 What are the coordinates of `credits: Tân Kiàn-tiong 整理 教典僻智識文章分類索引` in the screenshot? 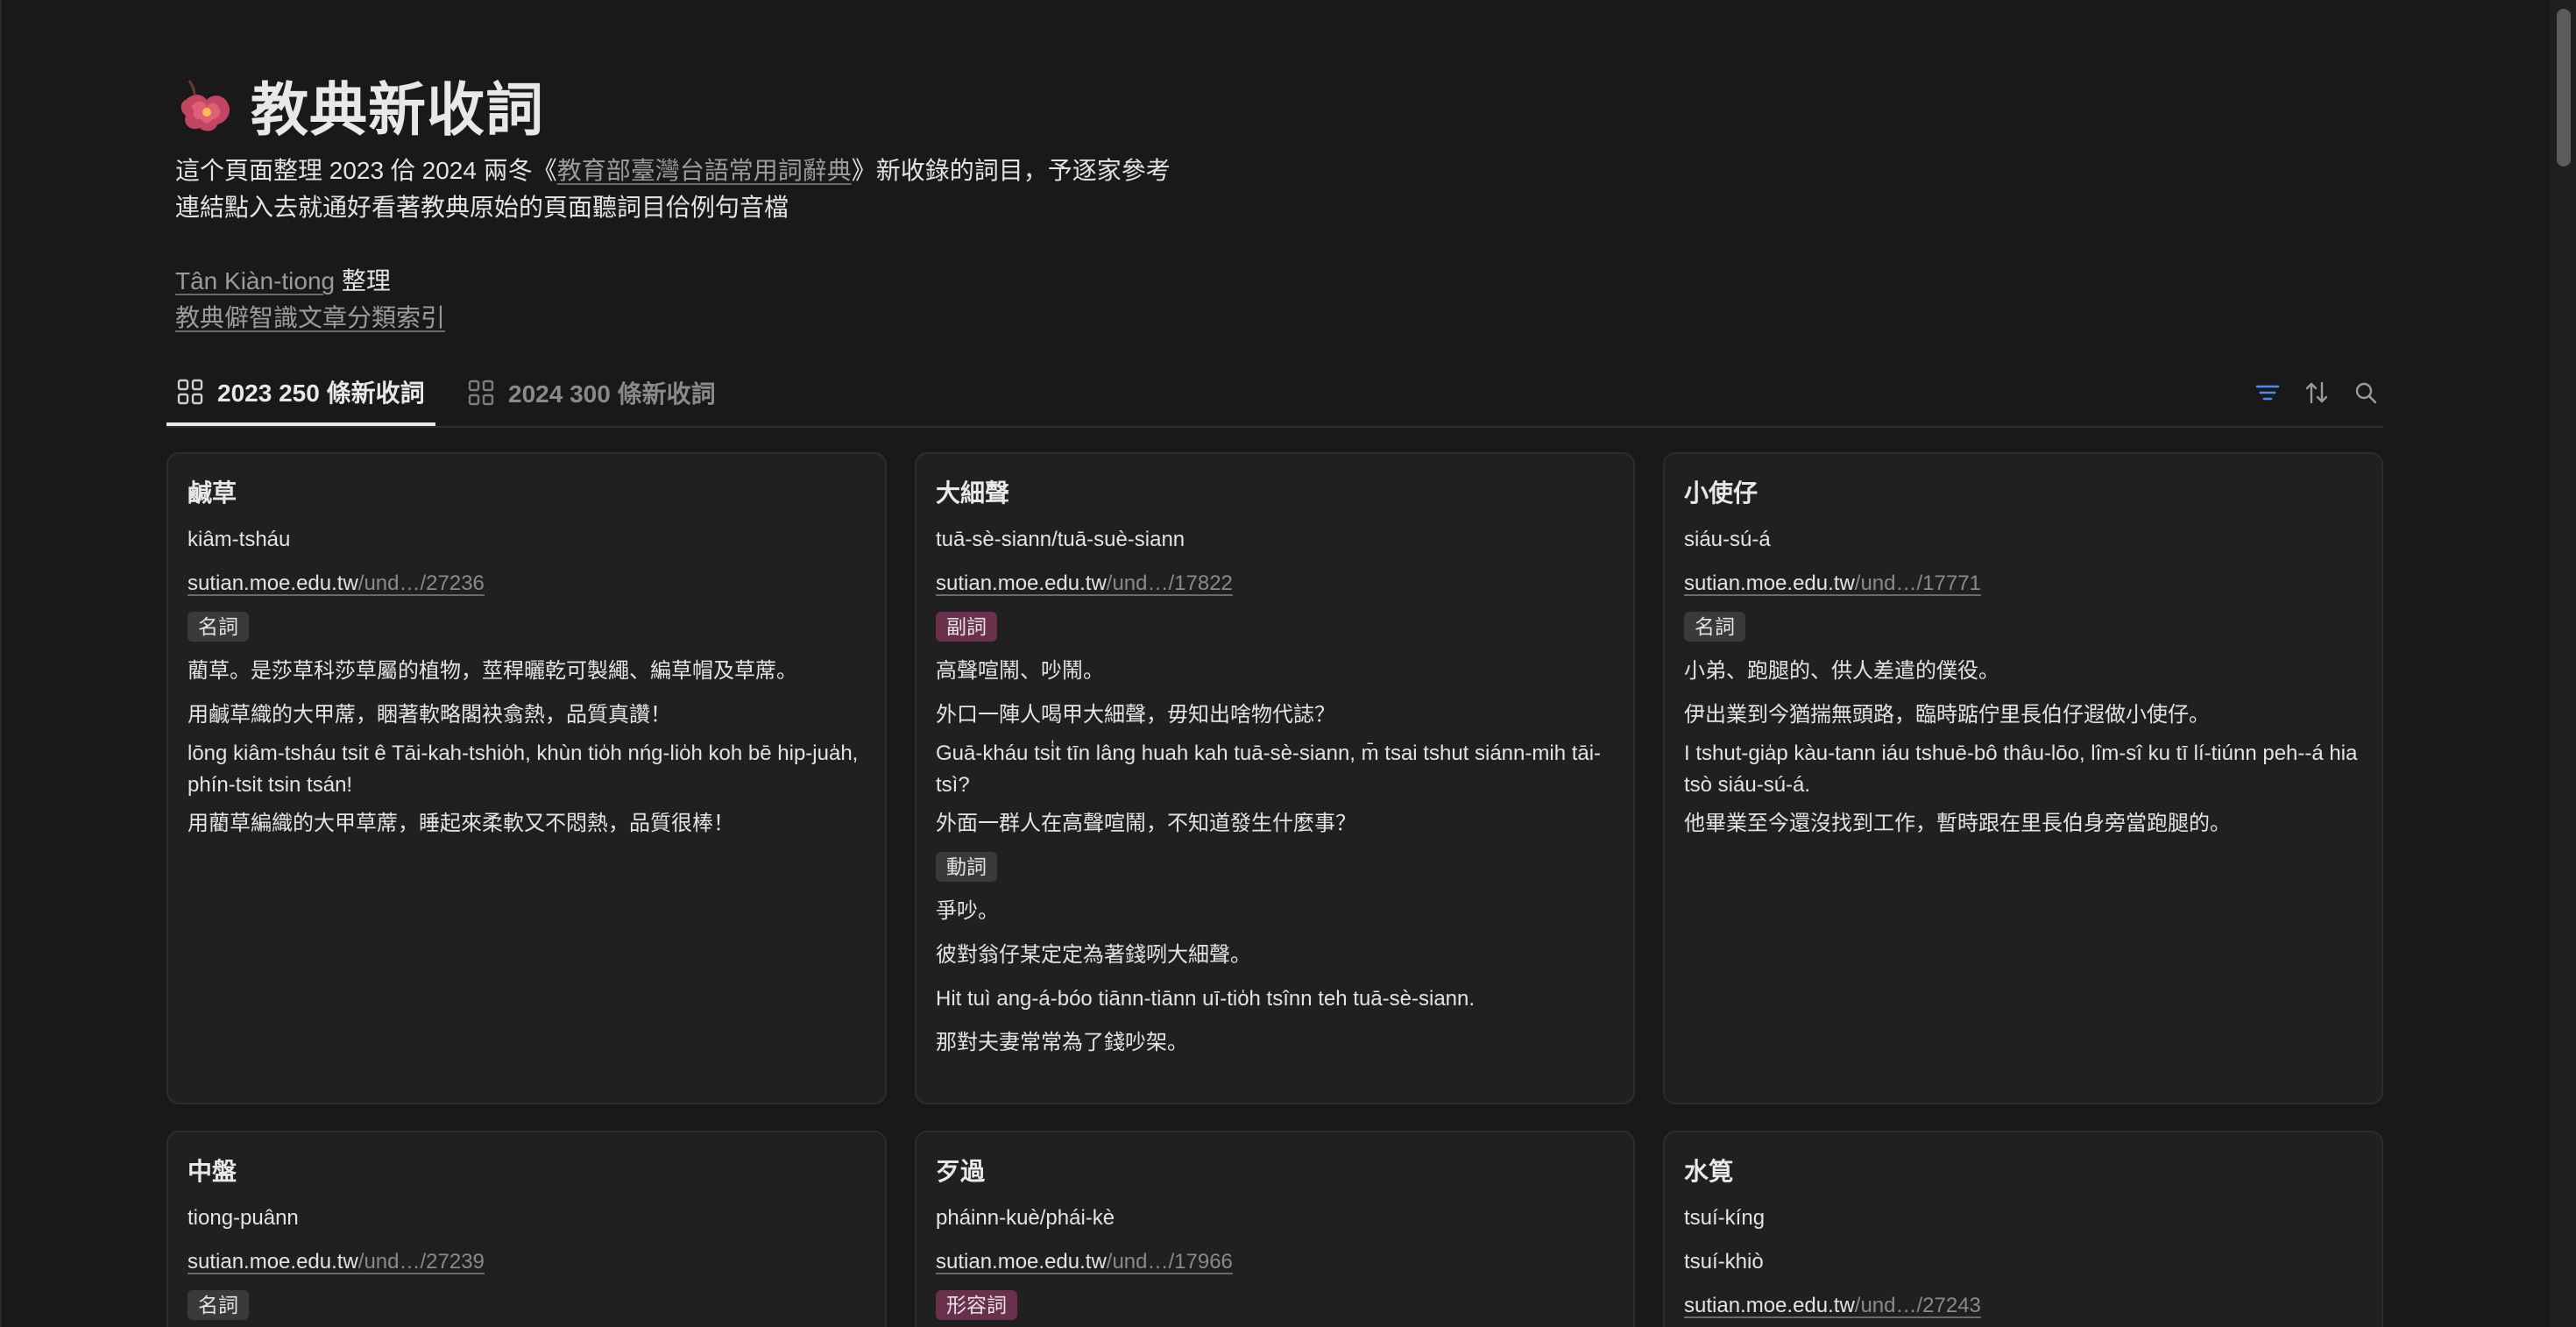 It's located at (963, 300).